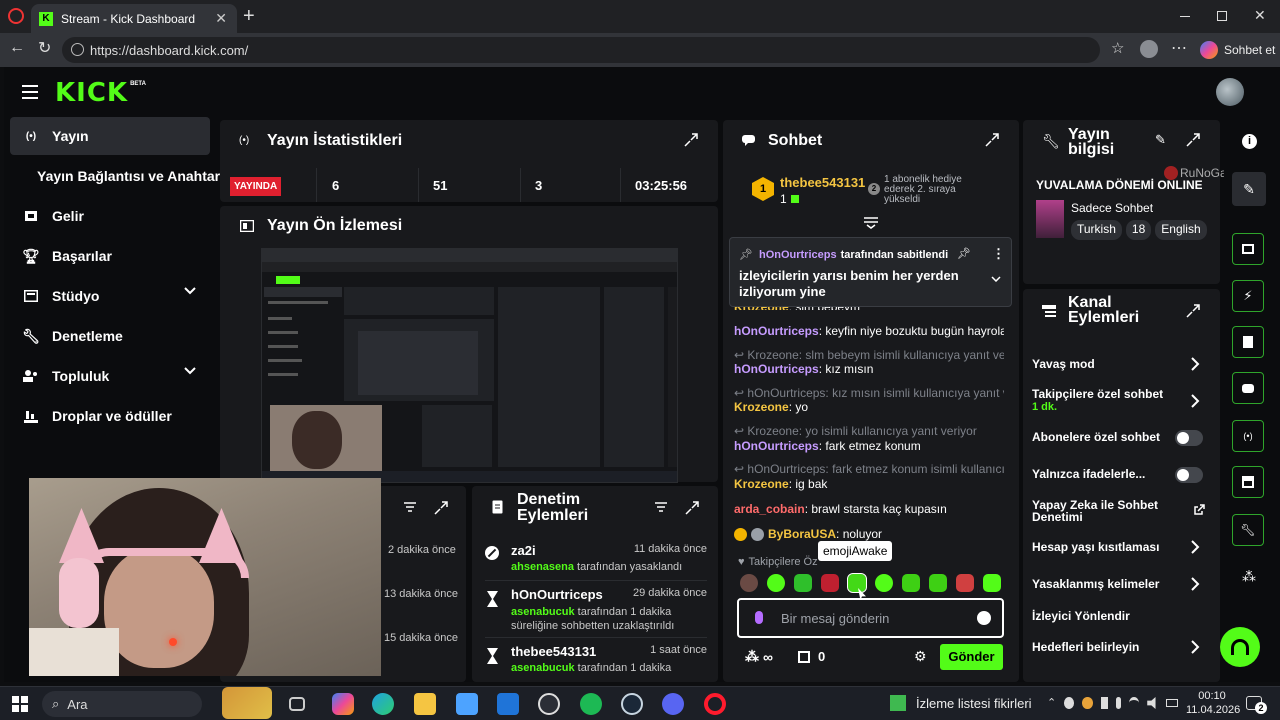 This screenshot has height=720, width=1280. What do you see at coordinates (1063, 364) in the screenshot?
I see `channel-action-slow-mode: Yavaş mod` at bounding box center [1063, 364].